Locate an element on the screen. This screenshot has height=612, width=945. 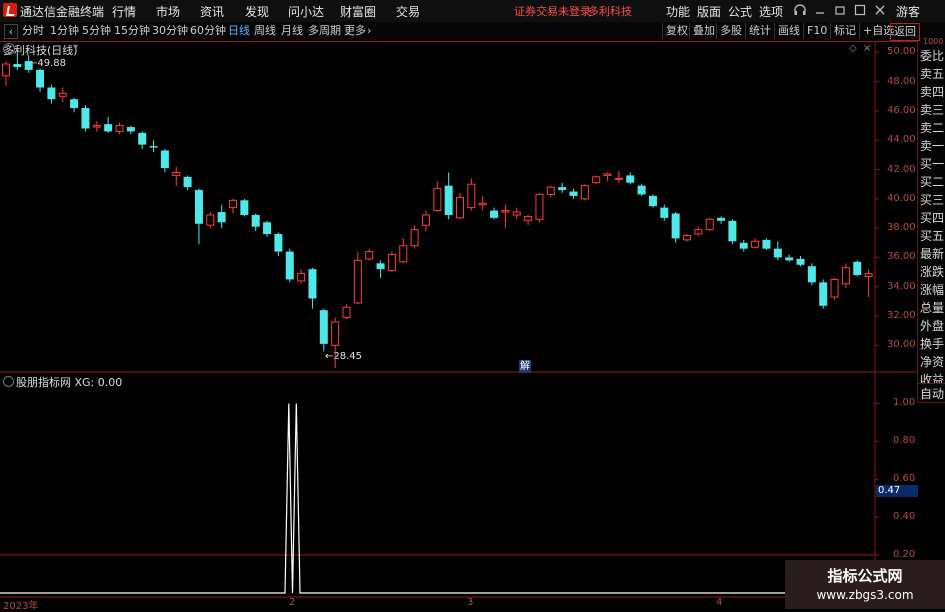
tool-adjust-price: 复权 is located at coordinates (676, 31).